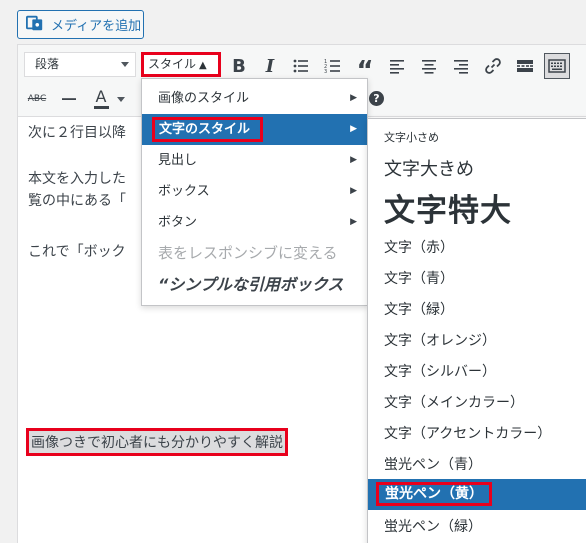  What do you see at coordinates (477, 247) in the screenshot?
I see `submenu-item-text-red: 文字（赤）` at bounding box center [477, 247].